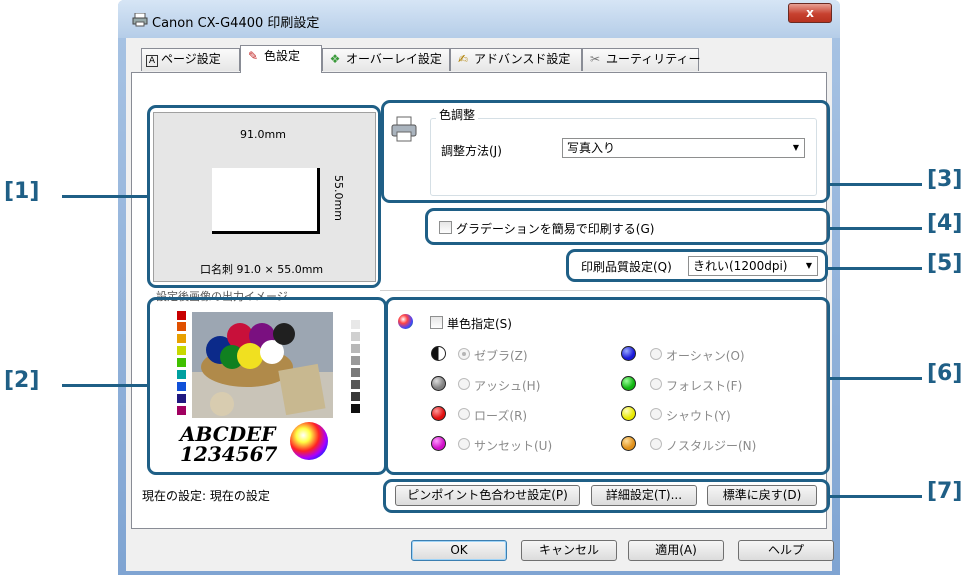 This screenshot has width=969, height=575. What do you see at coordinates (140, 20) in the screenshot?
I see `printer-title-icon` at bounding box center [140, 20].